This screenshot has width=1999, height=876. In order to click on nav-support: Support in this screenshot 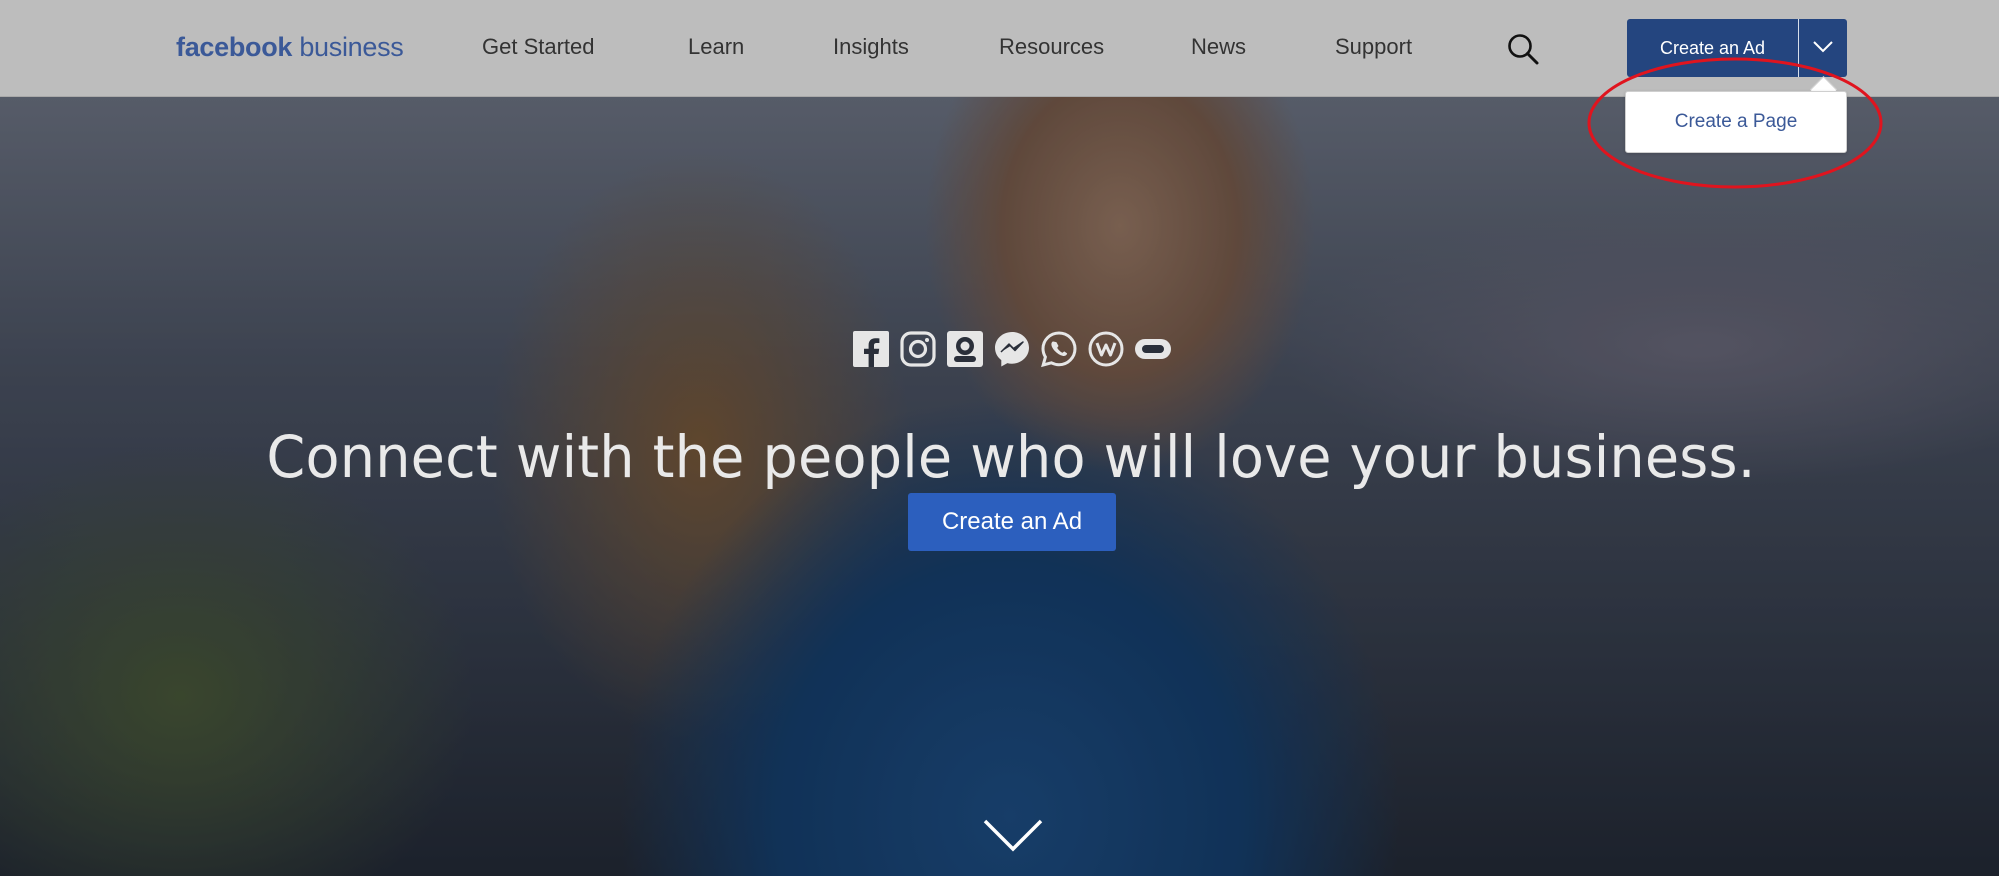, I will do `click(1373, 47)`.